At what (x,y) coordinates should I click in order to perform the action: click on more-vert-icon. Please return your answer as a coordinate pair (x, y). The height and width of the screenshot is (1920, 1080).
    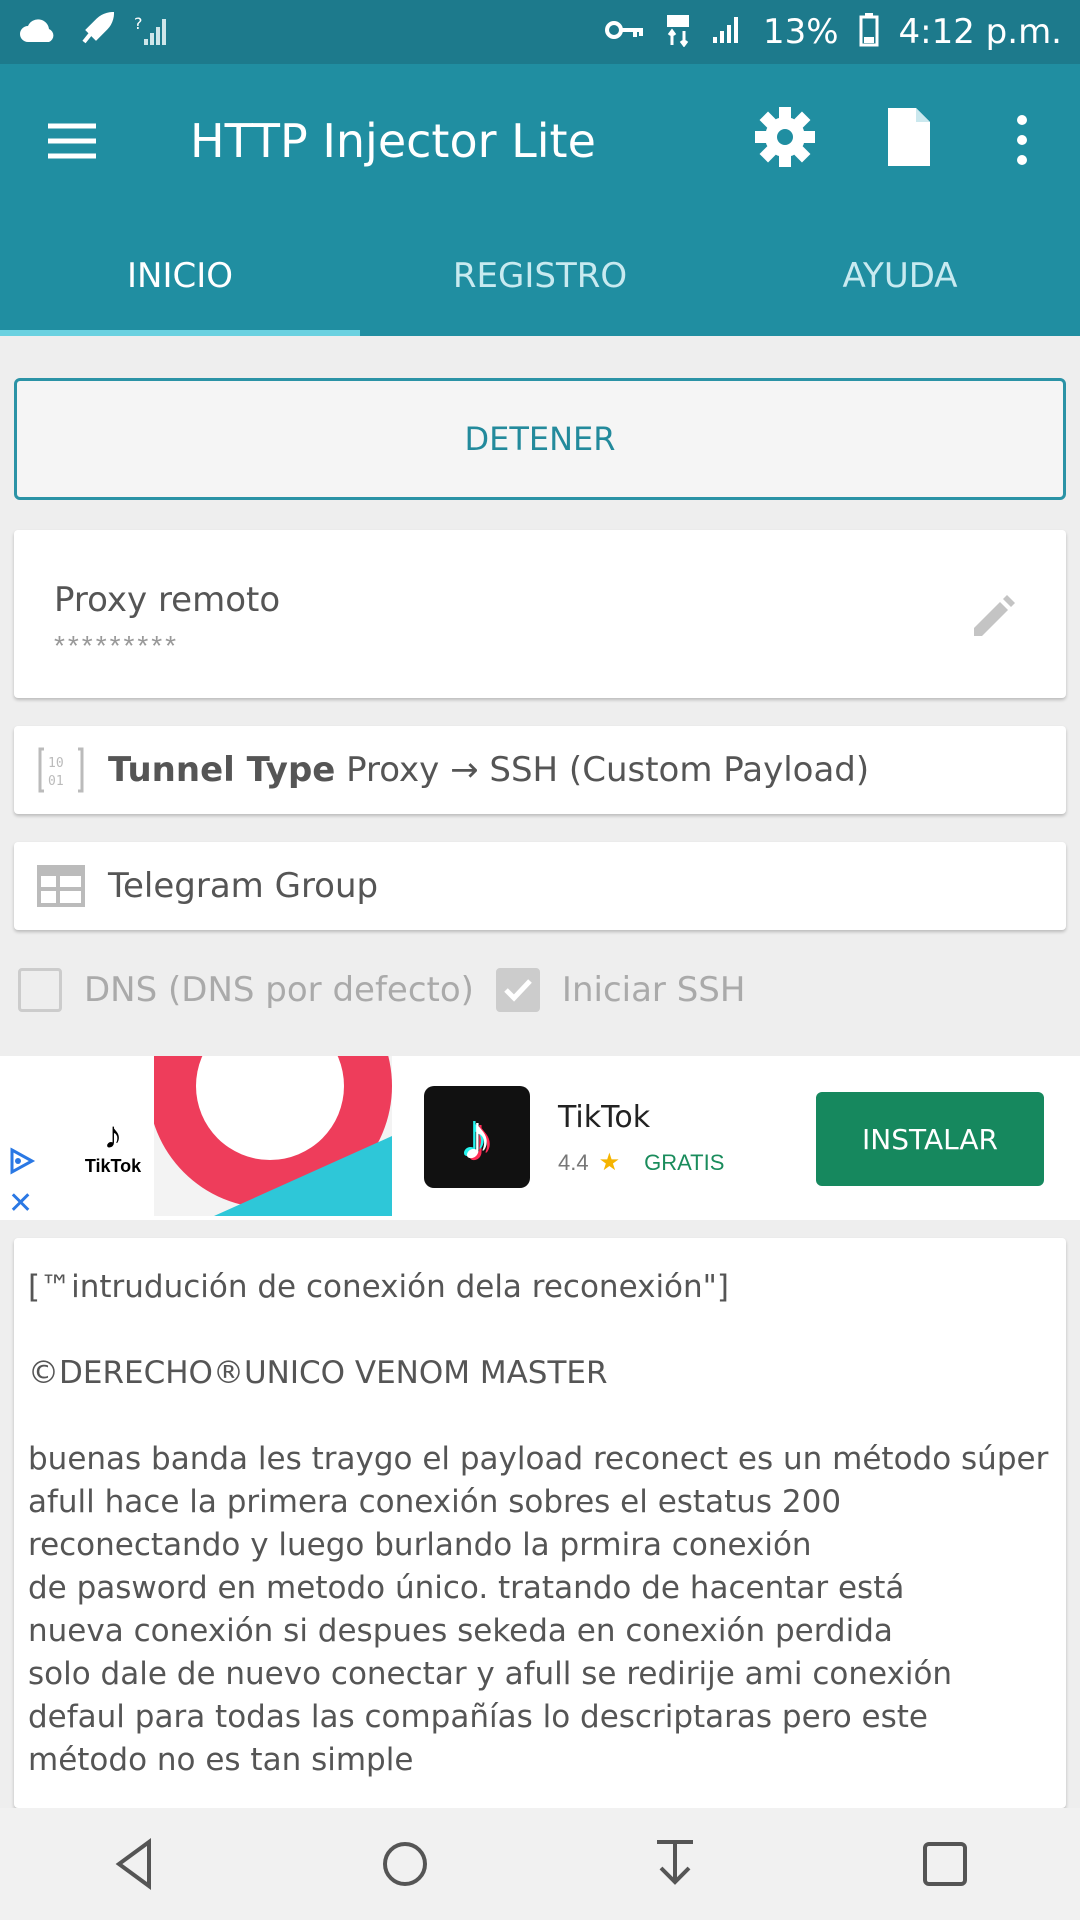
    Looking at the image, I should click on (1022, 140).